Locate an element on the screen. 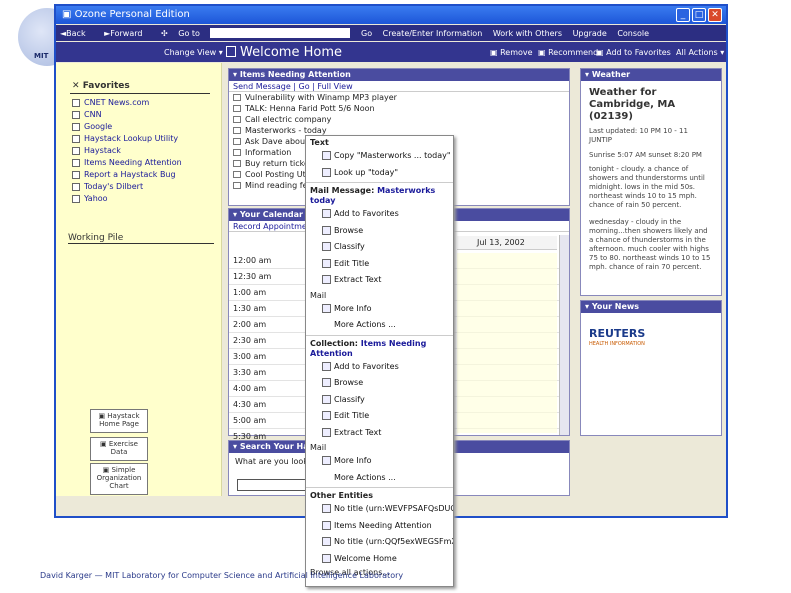  calendar-day-column is located at coordinates (507, 343).